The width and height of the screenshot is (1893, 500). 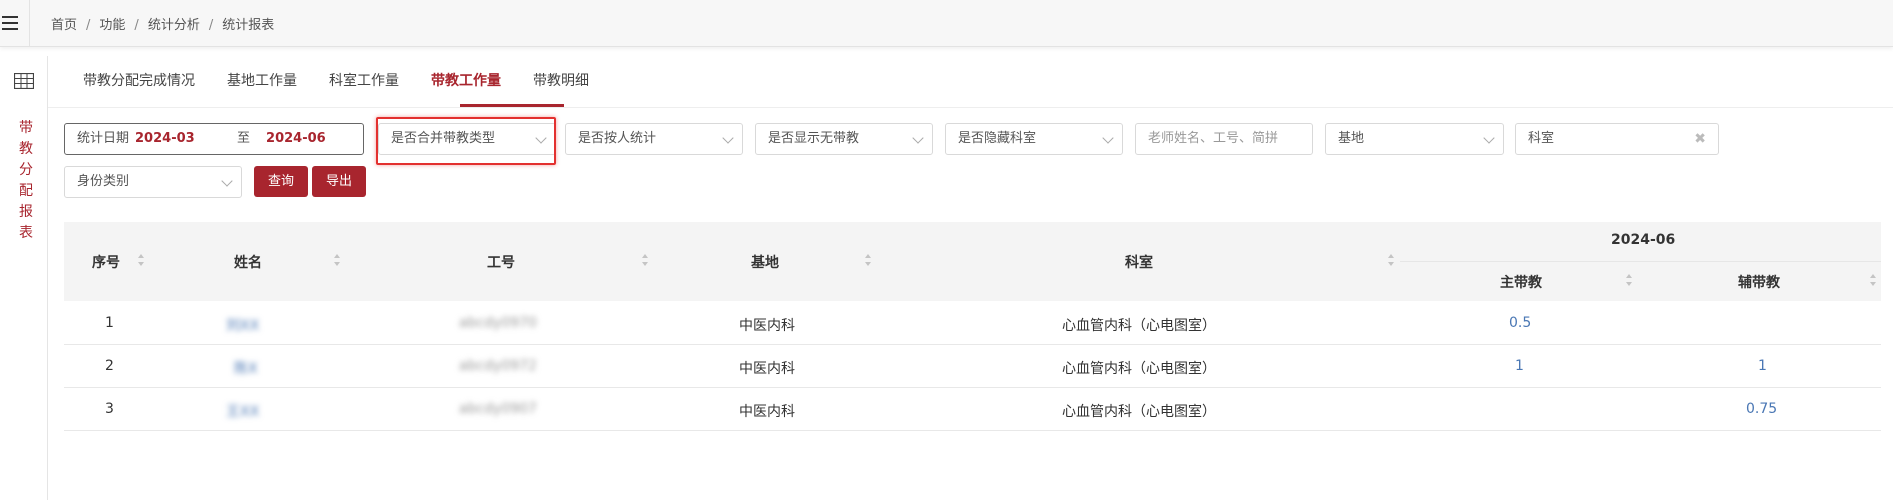 What do you see at coordinates (11, 23) in the screenshot?
I see `hamburger-menu-icon` at bounding box center [11, 23].